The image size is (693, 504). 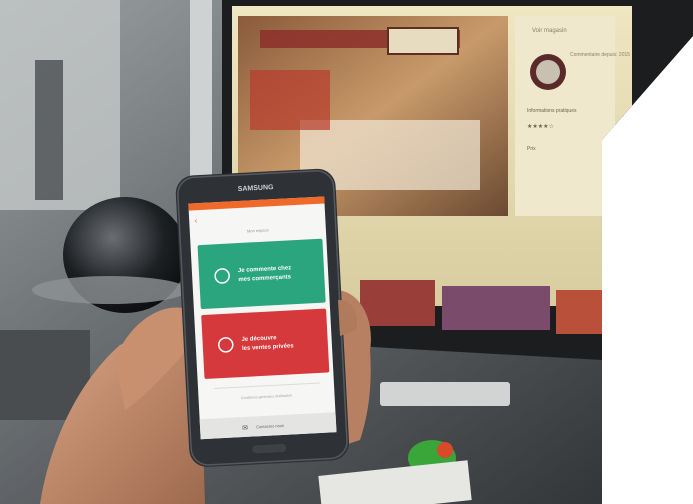 What do you see at coordinates (49, 130) in the screenshot?
I see `window-frame` at bounding box center [49, 130].